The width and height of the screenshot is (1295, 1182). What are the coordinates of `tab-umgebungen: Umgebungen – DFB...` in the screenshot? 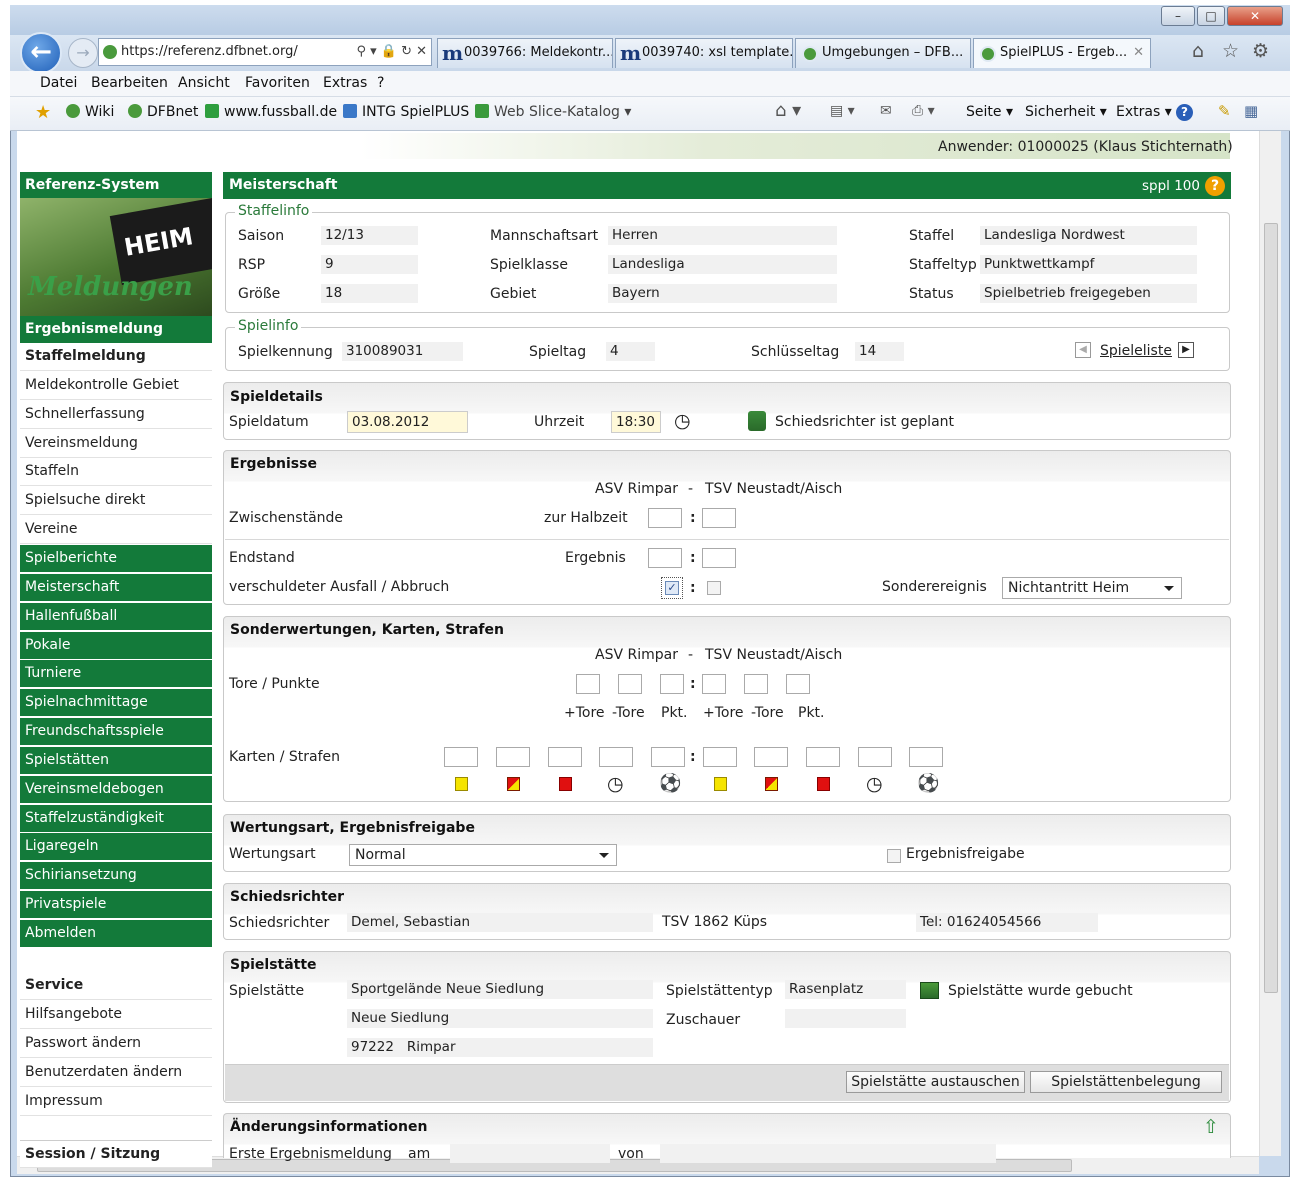 It's located at (883, 53).